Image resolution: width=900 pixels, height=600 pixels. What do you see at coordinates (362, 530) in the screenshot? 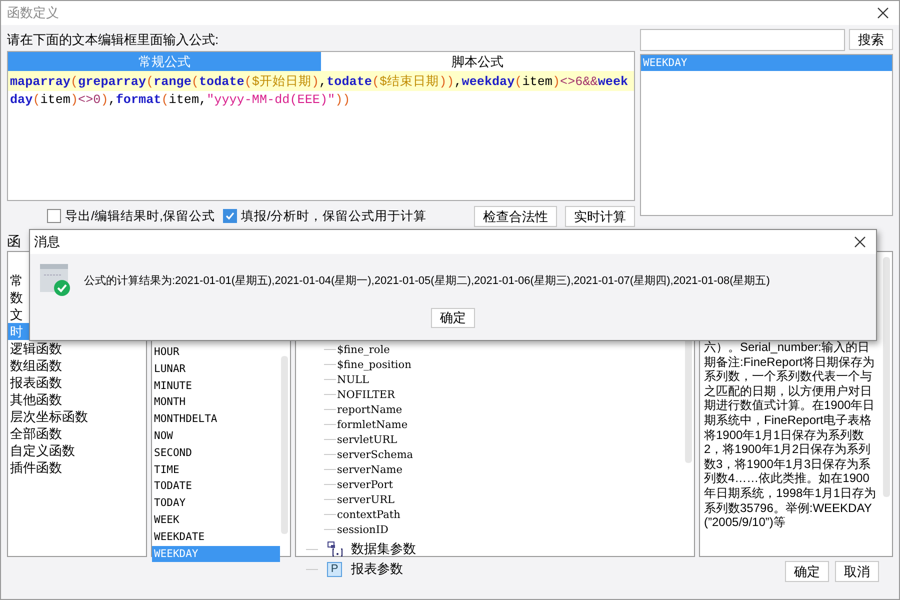
I see `tree-item: sessionID` at bounding box center [362, 530].